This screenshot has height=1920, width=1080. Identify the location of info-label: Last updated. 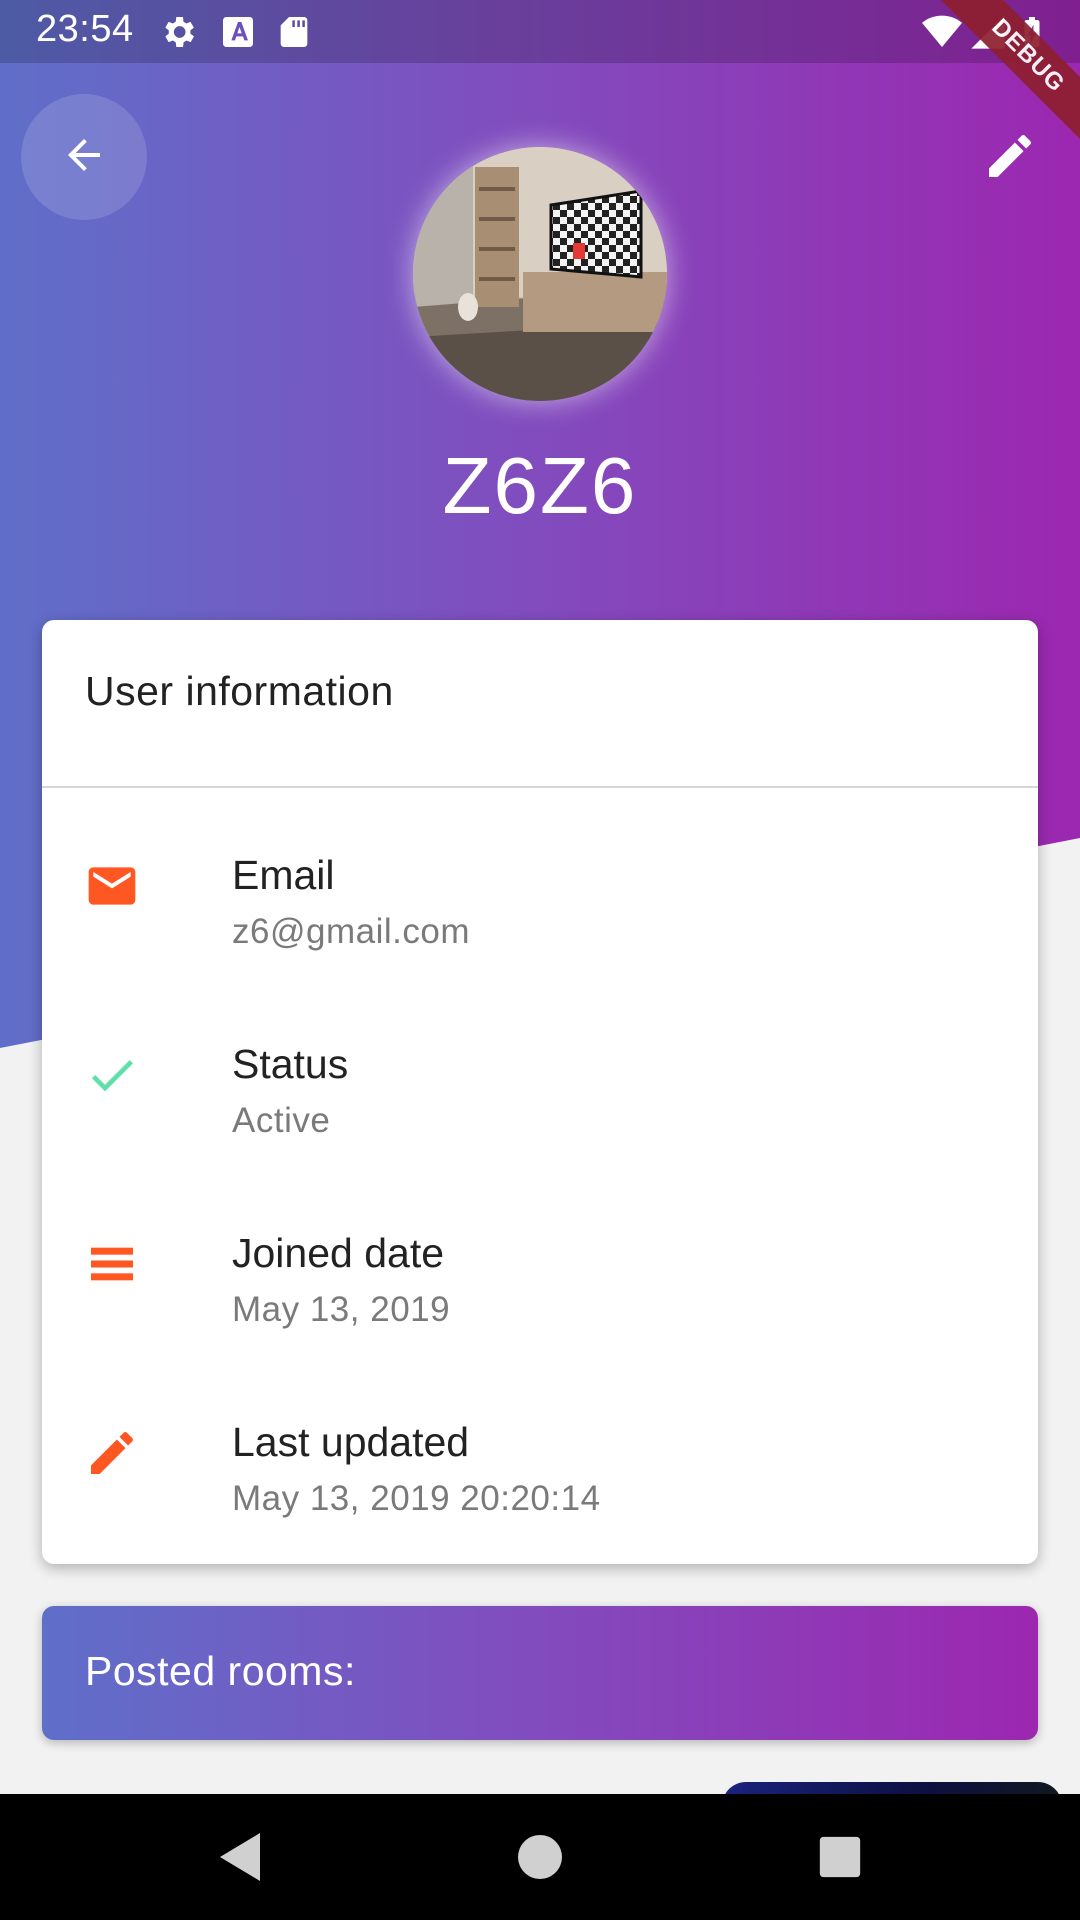
(351, 1442).